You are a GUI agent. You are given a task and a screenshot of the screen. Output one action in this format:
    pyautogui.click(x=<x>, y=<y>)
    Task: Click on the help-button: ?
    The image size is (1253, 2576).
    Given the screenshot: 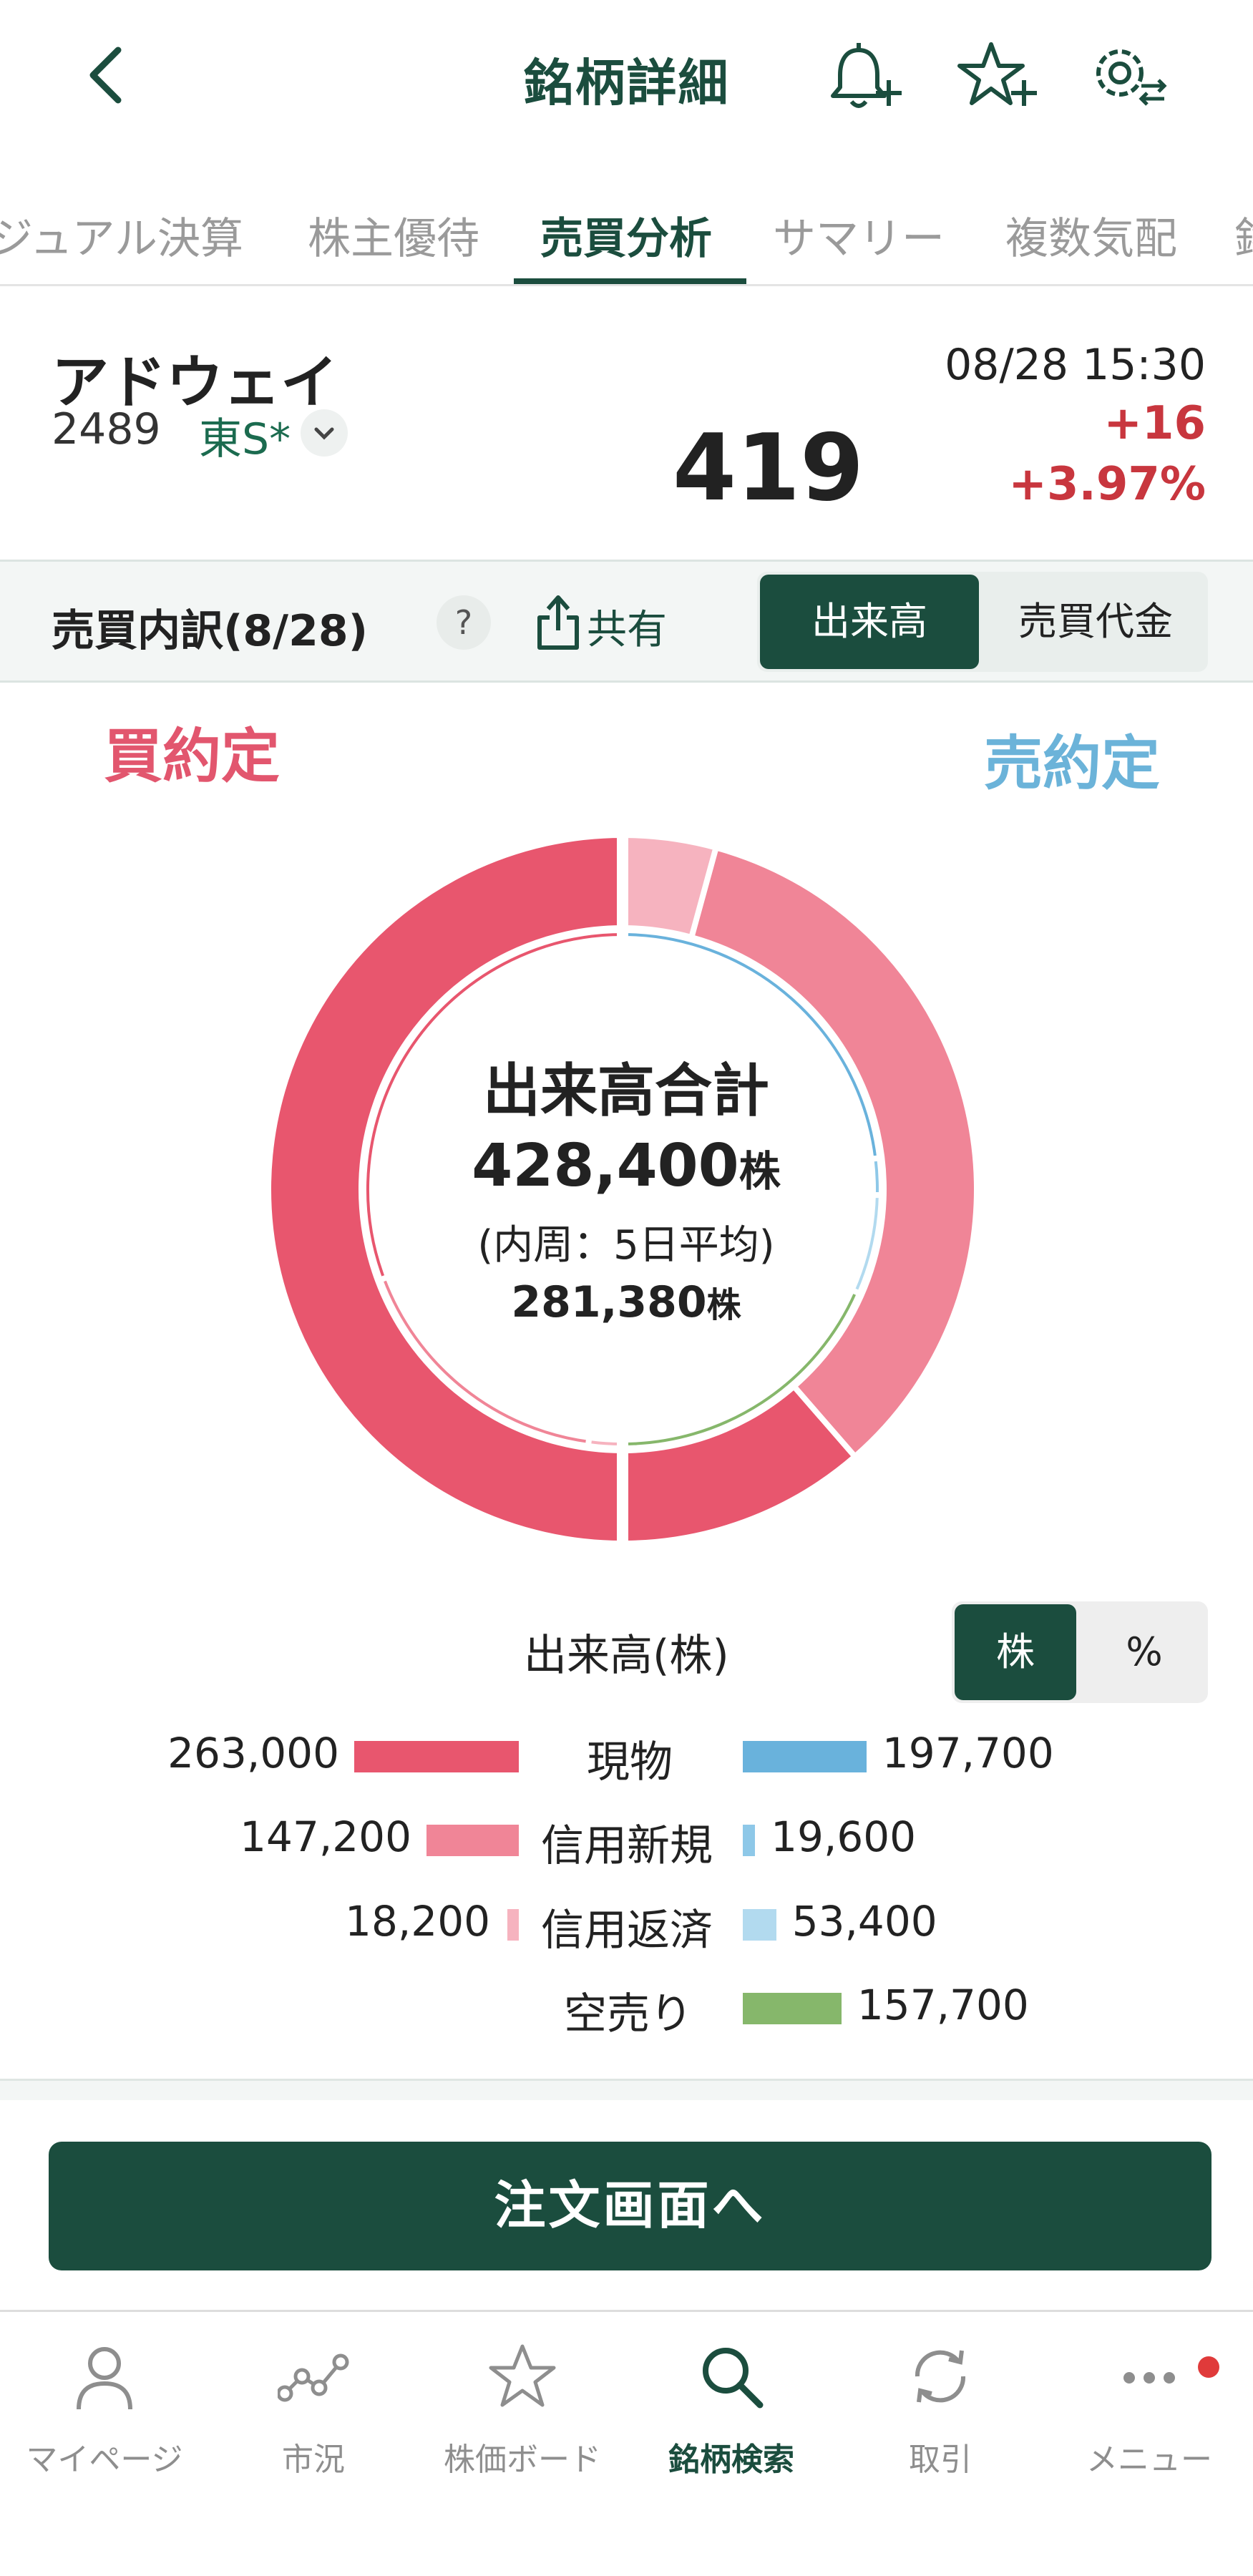 What is the action you would take?
    pyautogui.click(x=464, y=622)
    